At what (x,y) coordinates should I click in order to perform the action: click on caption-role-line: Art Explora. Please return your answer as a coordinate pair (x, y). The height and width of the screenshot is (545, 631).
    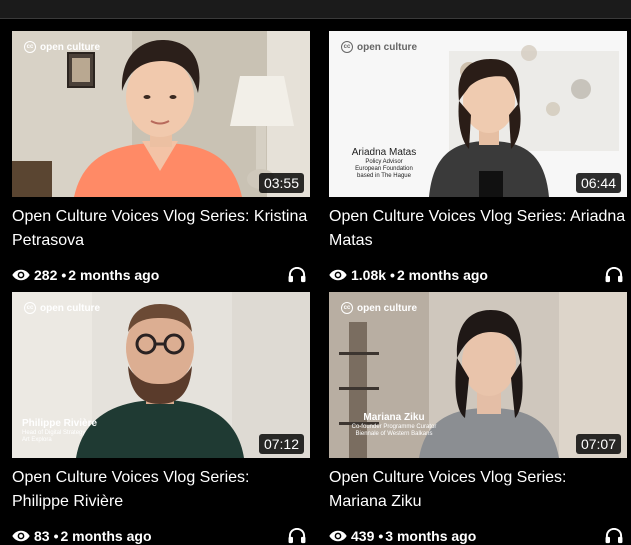
    Looking at the image, I should click on (37, 440).